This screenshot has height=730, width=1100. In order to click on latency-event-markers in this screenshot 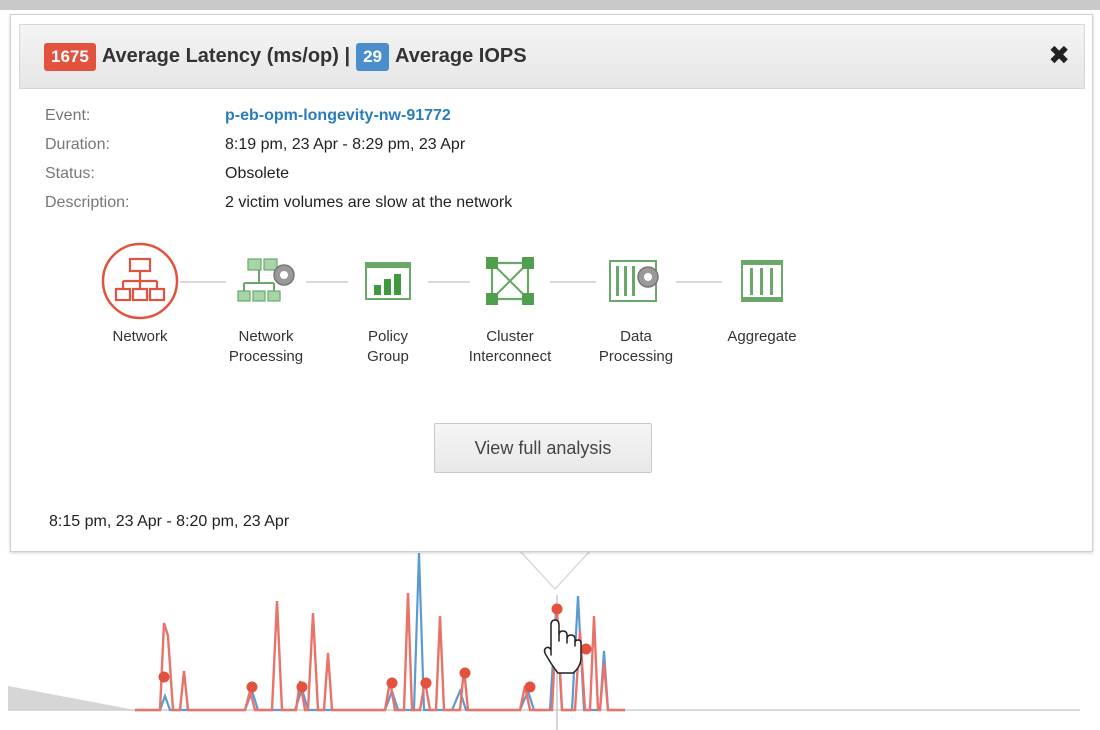, I will do `click(375, 648)`.